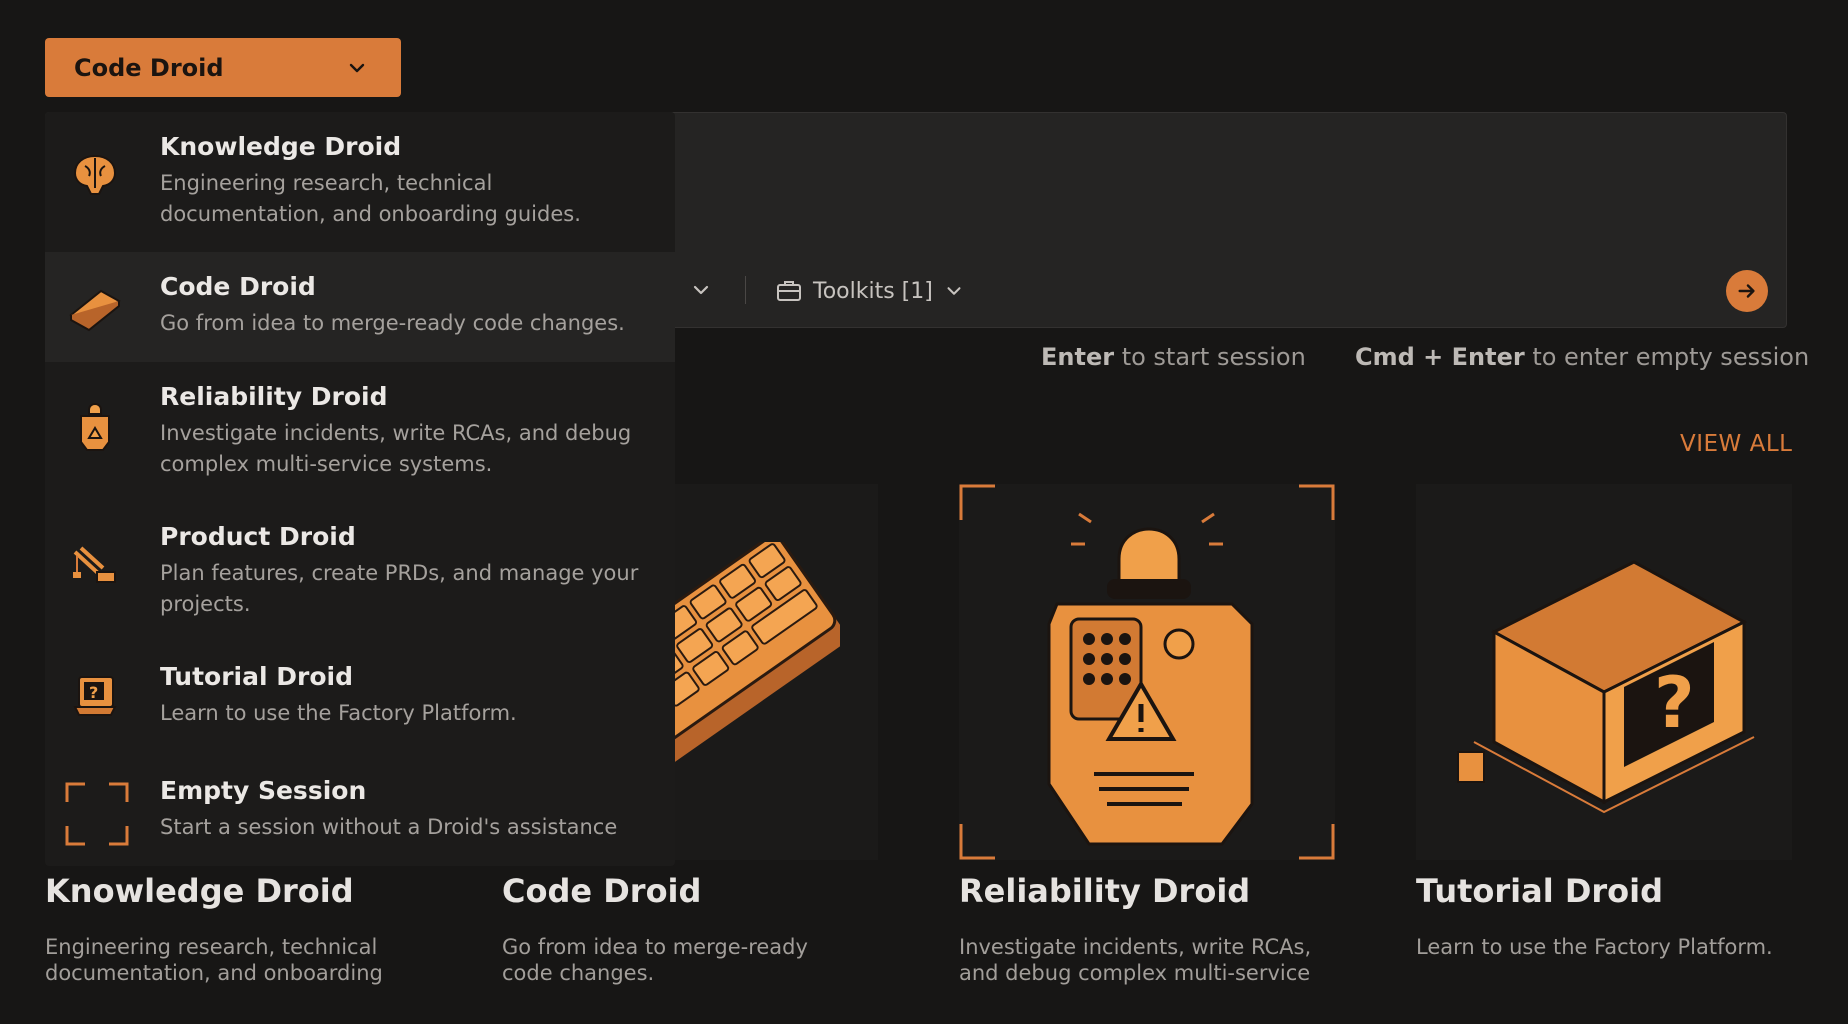  What do you see at coordinates (1539, 891) in the screenshot?
I see `card-title: Tutorial Droid` at bounding box center [1539, 891].